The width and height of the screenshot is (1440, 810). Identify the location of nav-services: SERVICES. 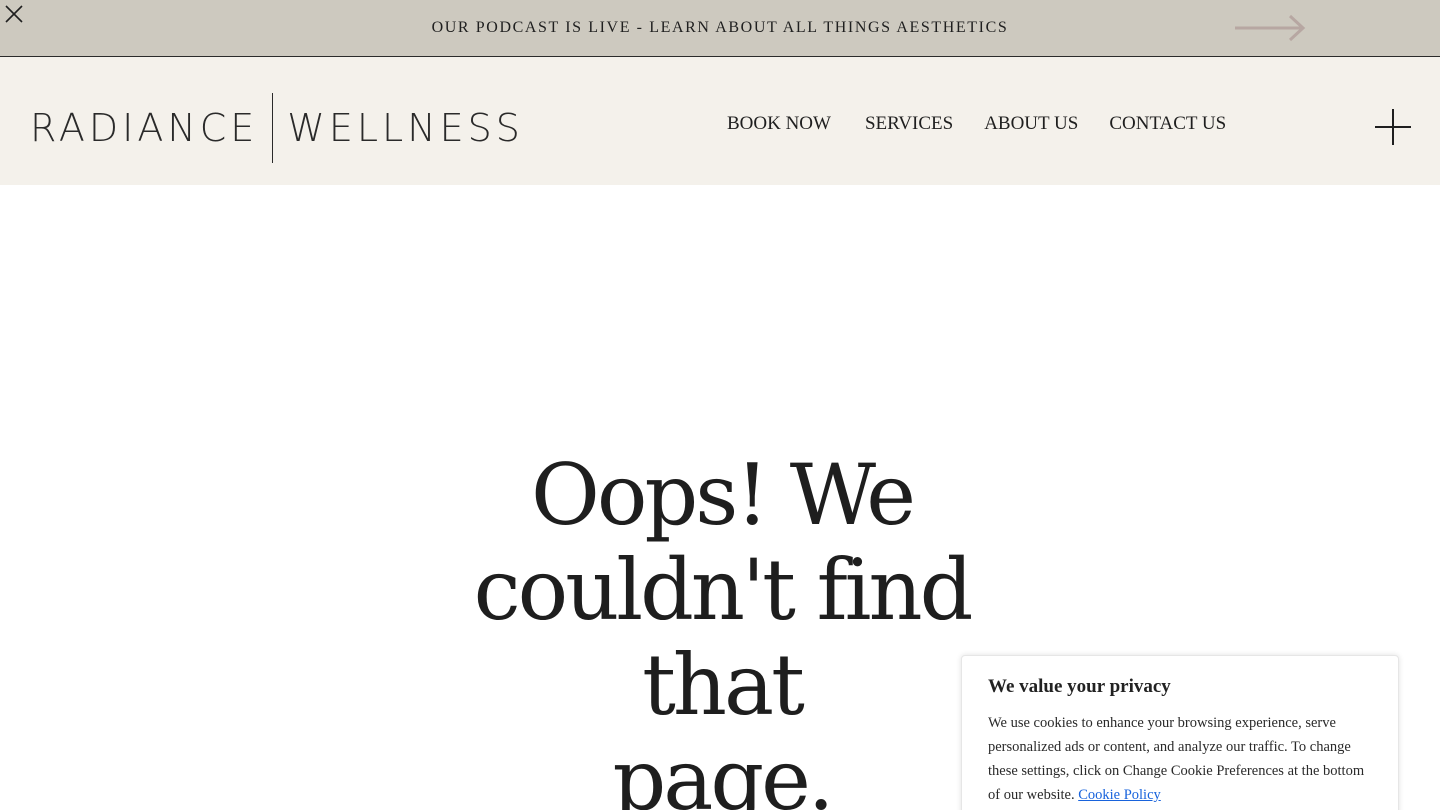
(909, 124).